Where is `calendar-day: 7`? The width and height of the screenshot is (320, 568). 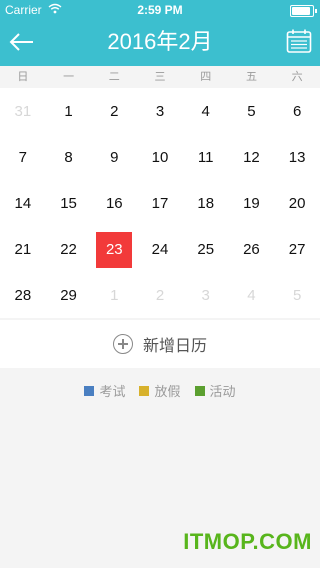
calendar-day: 7 is located at coordinates (23, 158).